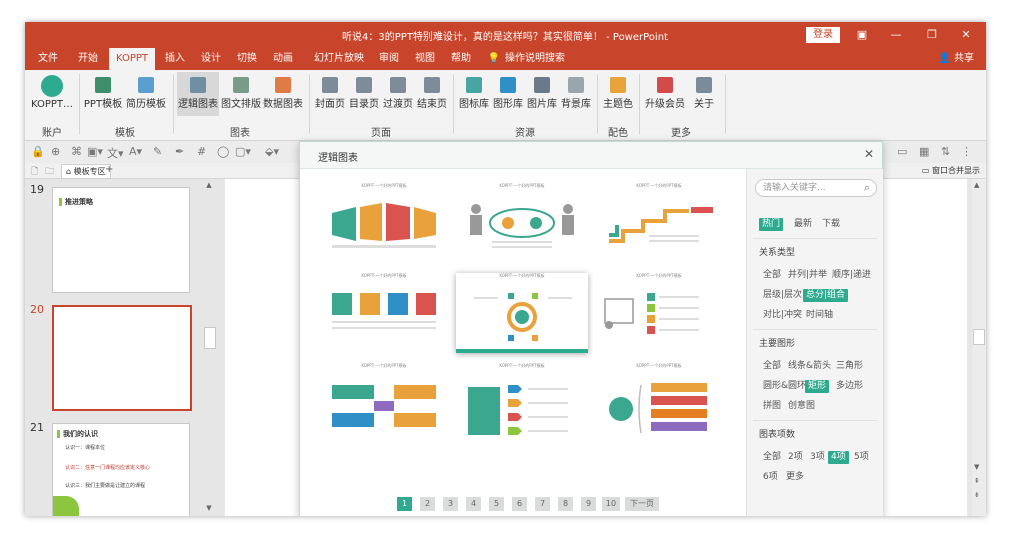 This screenshot has width=1010, height=539. I want to click on filter-items-2: 2项, so click(795, 457).